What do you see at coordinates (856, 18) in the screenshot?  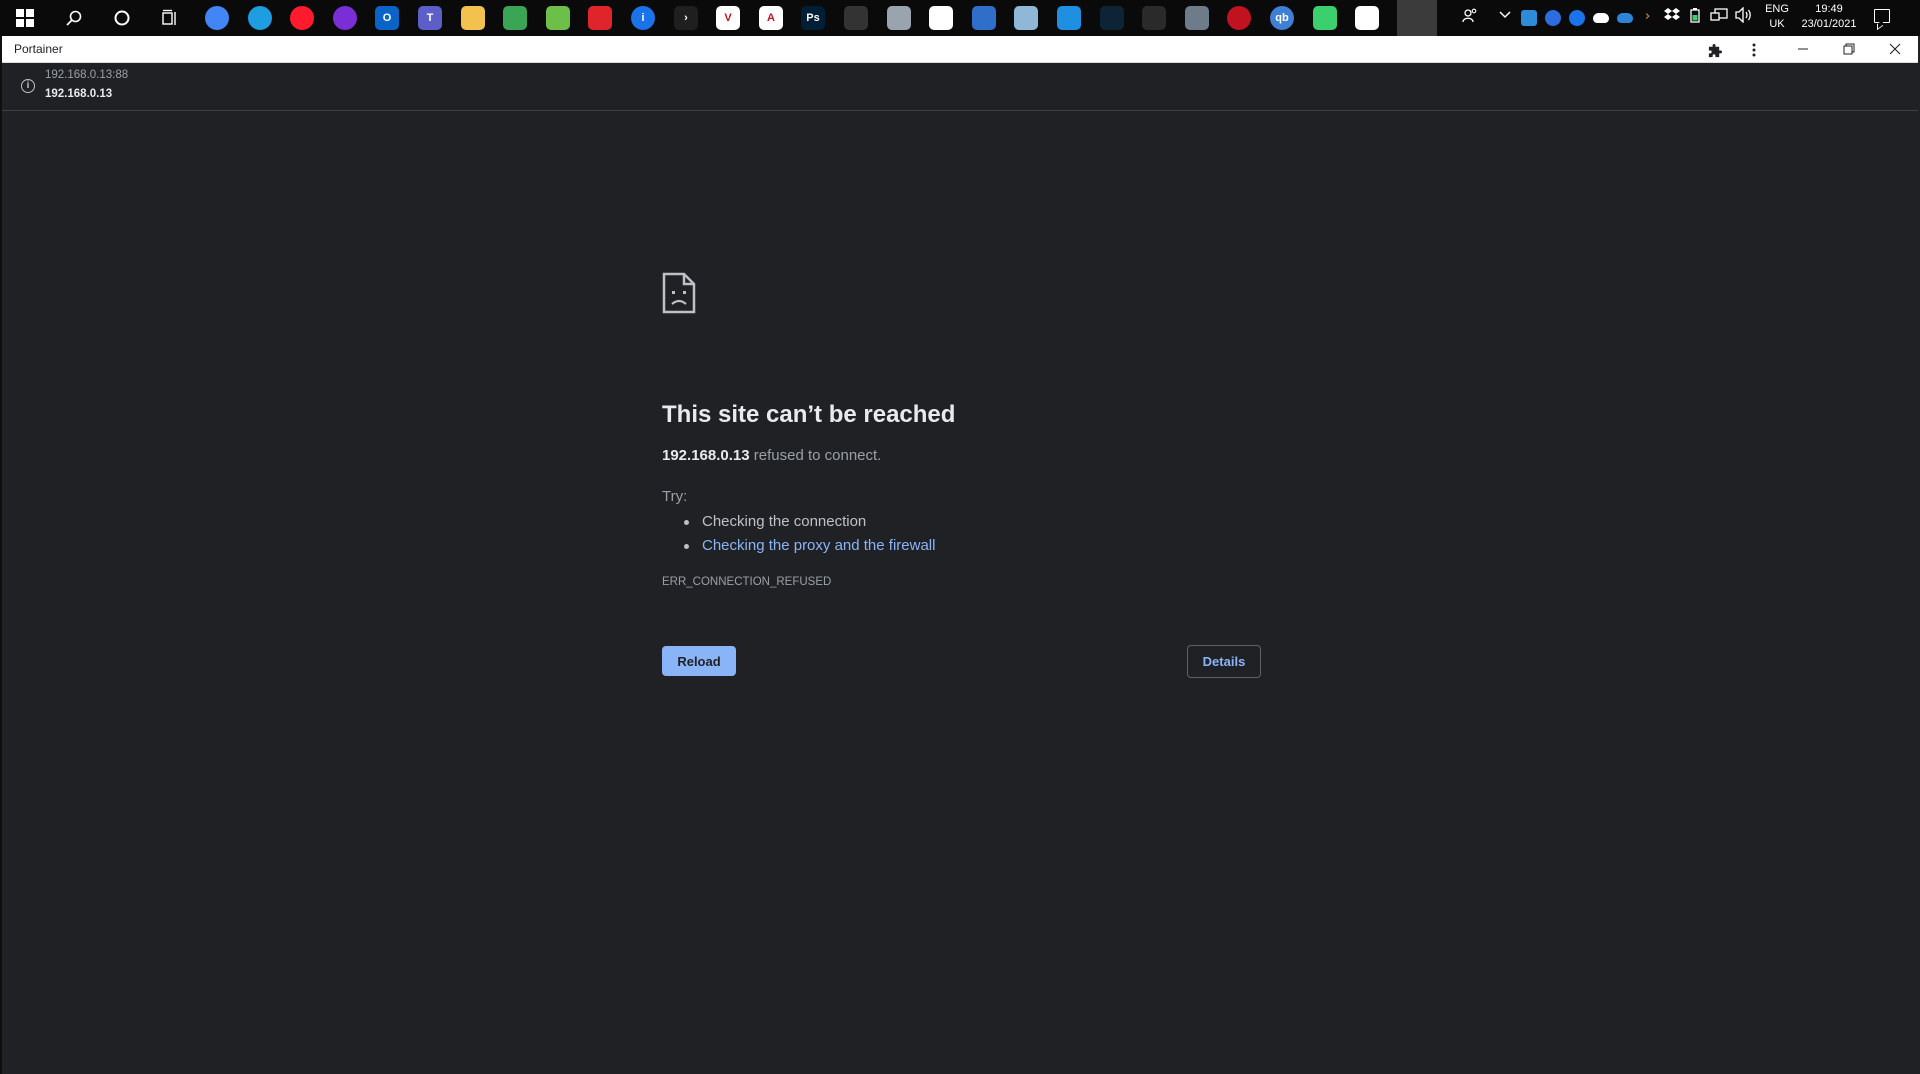 I see `inkscape-icon` at bounding box center [856, 18].